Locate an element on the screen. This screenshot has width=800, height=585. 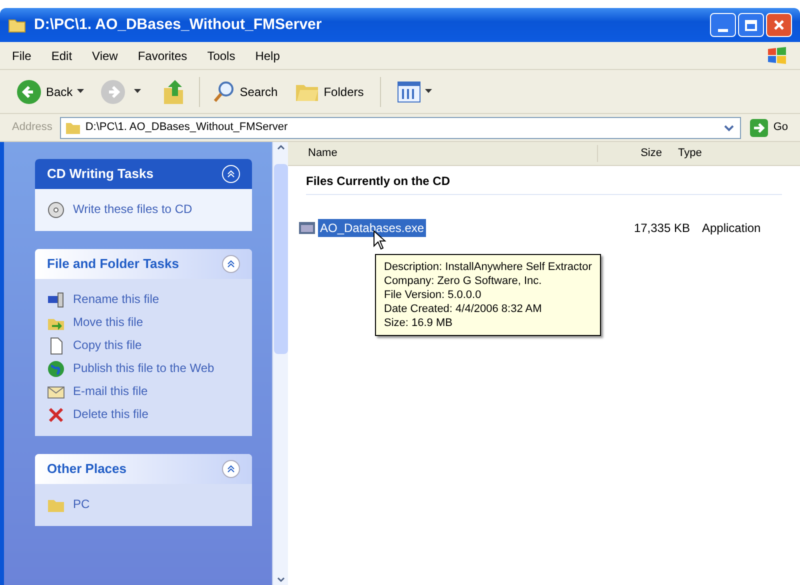
file-size: 17,335 KB is located at coordinates (661, 228).